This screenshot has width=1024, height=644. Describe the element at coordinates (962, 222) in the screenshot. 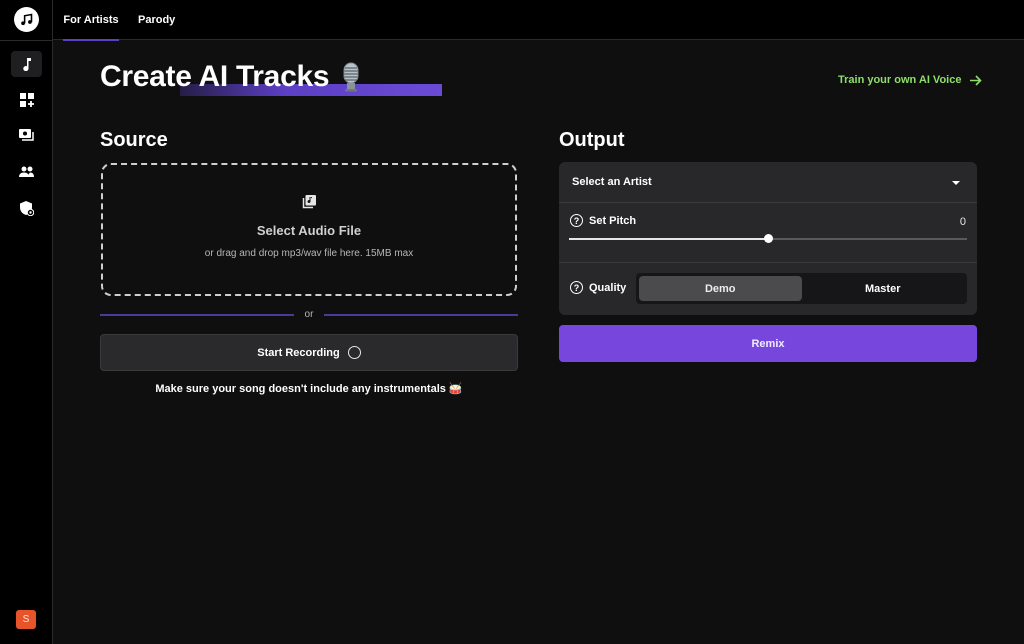

I see `pitch-value: 0` at that location.